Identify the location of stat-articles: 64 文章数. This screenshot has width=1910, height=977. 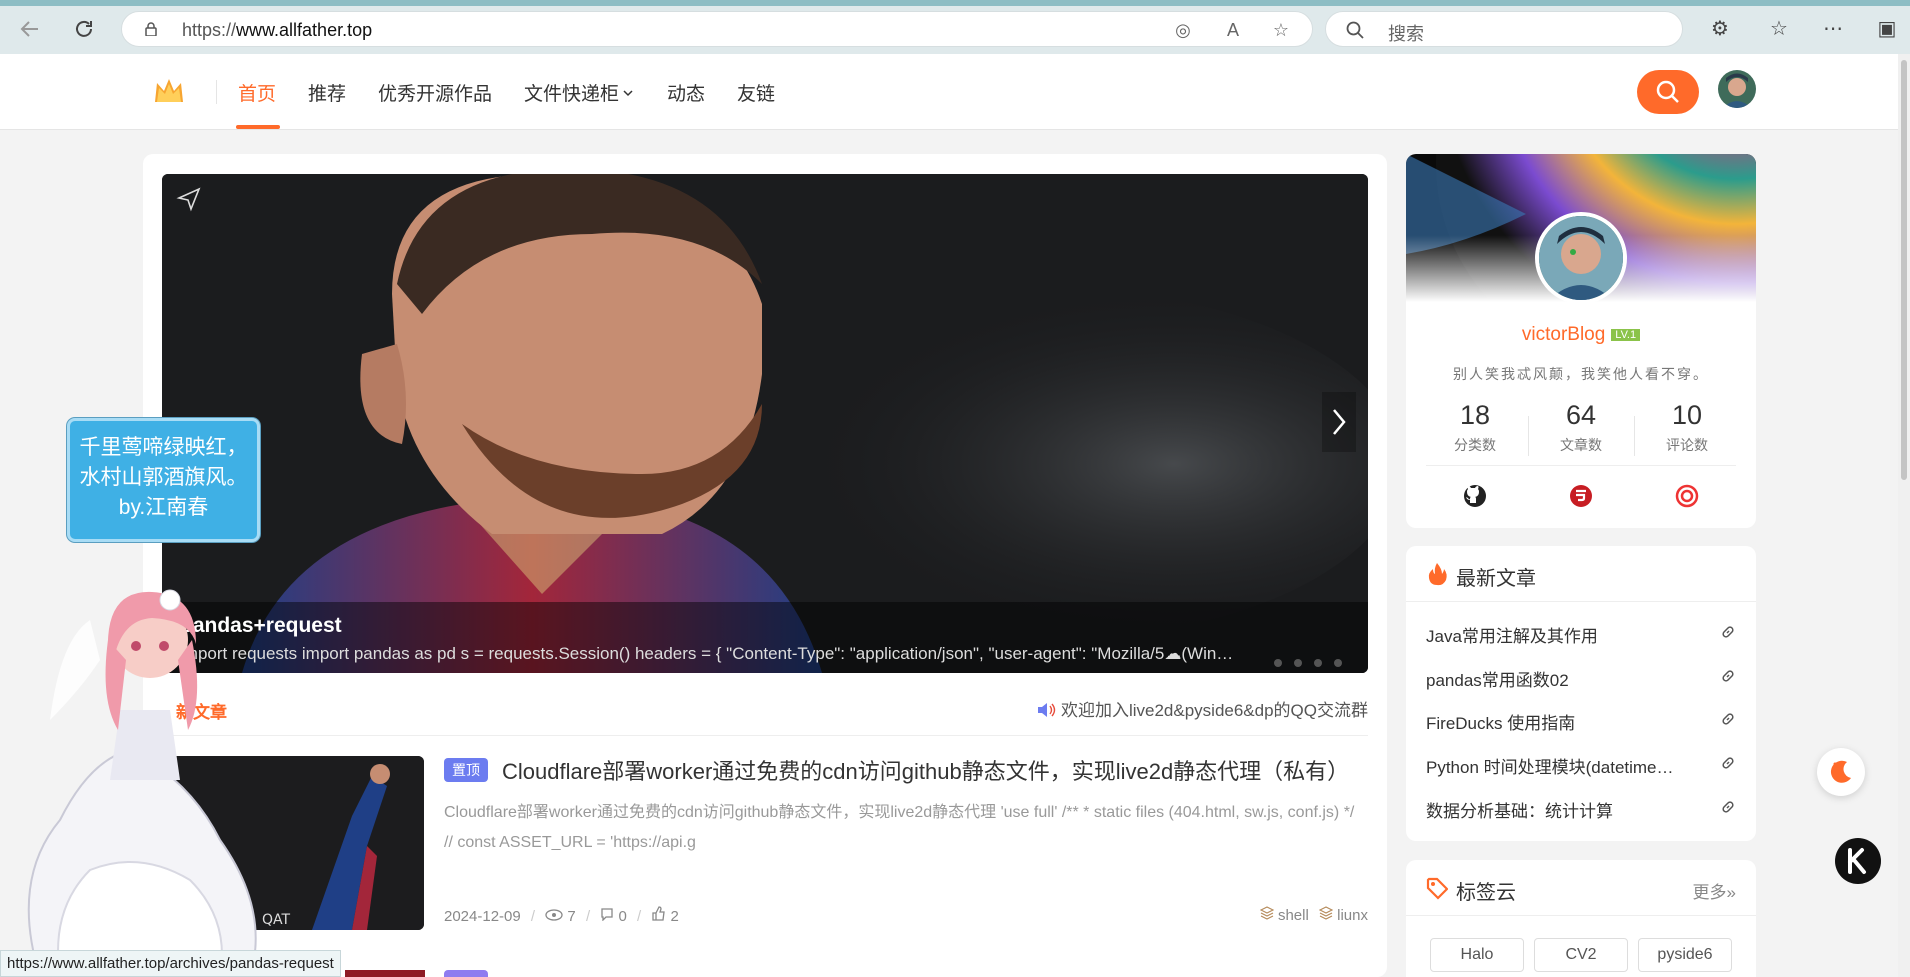
(1581, 427).